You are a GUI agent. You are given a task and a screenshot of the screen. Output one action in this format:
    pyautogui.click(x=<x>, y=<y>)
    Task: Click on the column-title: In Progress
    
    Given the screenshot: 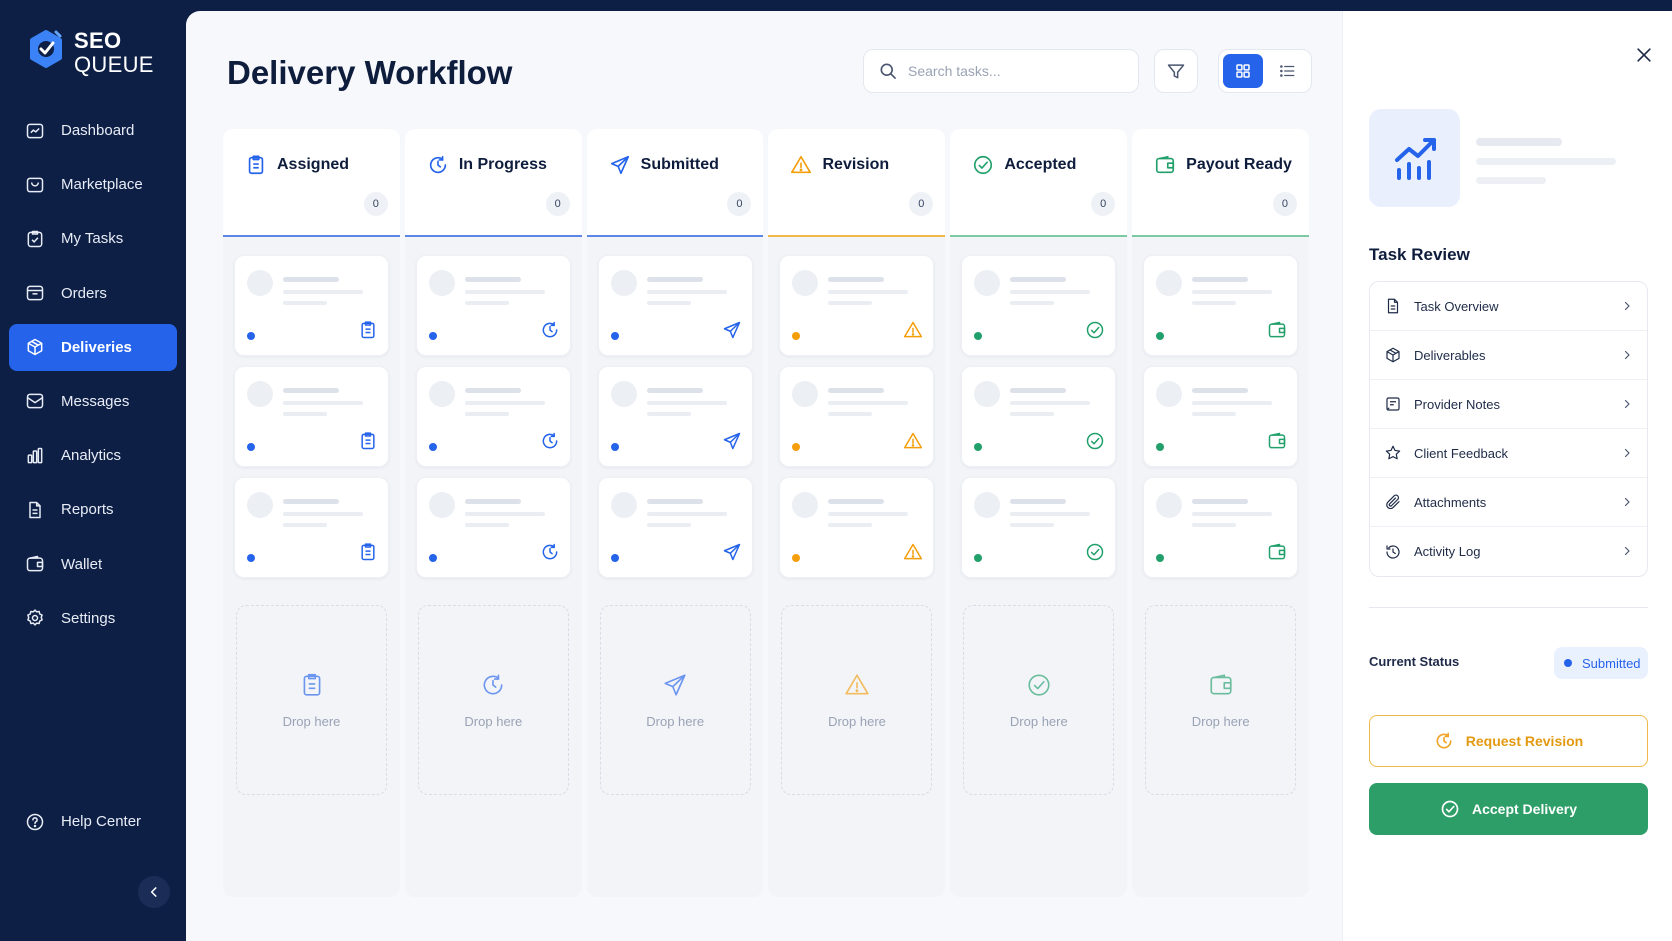 What is the action you would take?
    pyautogui.click(x=487, y=165)
    